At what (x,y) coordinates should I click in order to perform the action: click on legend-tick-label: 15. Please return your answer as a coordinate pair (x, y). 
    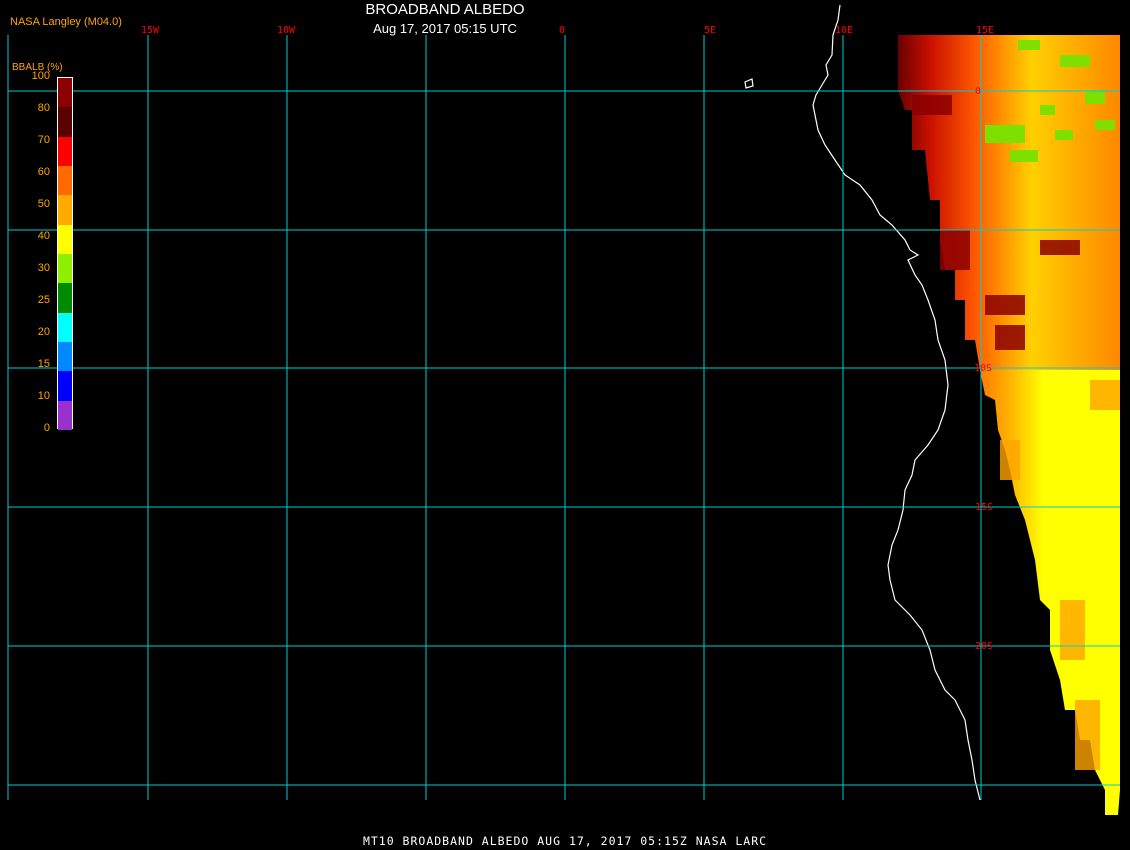
    Looking at the image, I should click on (43, 364).